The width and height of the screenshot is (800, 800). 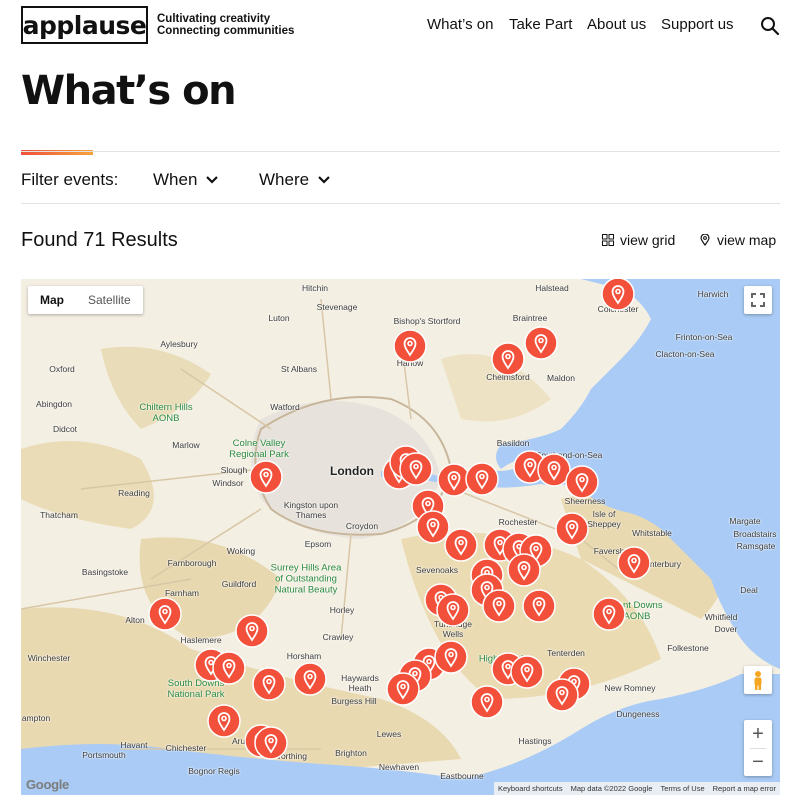 What do you see at coordinates (362, 526) in the screenshot?
I see `place-label: Croydon` at bounding box center [362, 526].